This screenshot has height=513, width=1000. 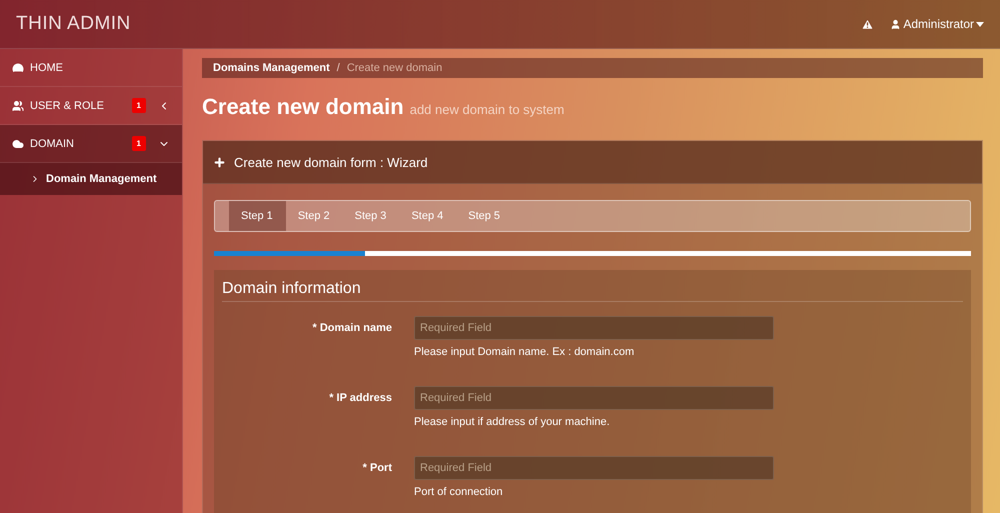 I want to click on sidebar-item: HOME, so click(x=91, y=68).